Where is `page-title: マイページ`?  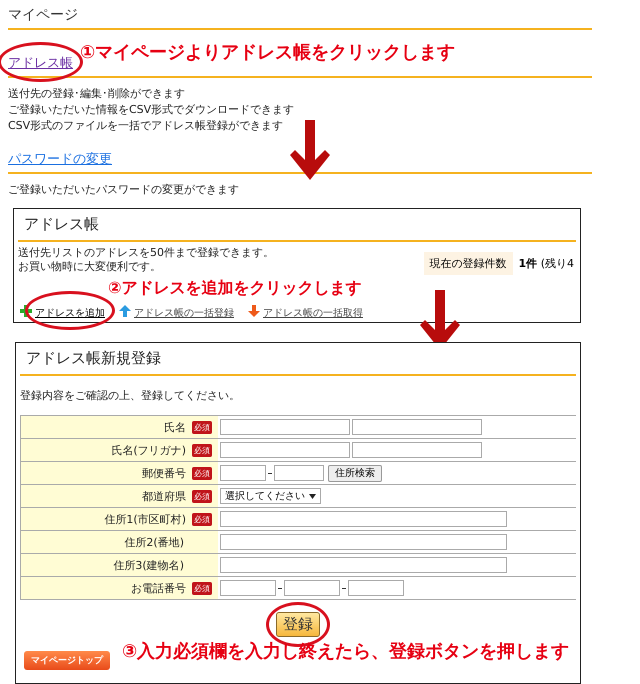 page-title: マイページ is located at coordinates (300, 17).